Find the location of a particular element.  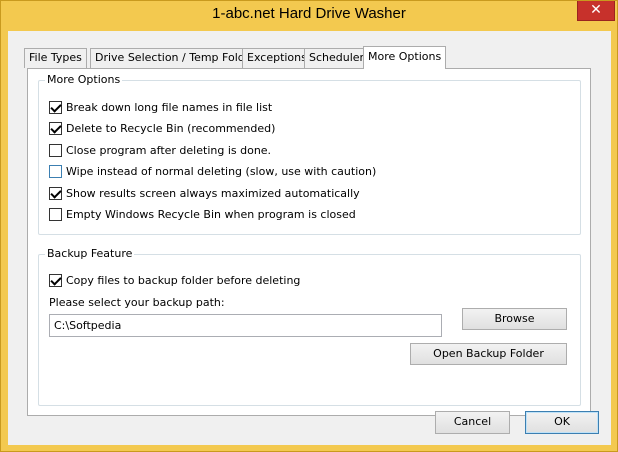

checkbox-copy-to-backup is located at coordinates (55, 280).